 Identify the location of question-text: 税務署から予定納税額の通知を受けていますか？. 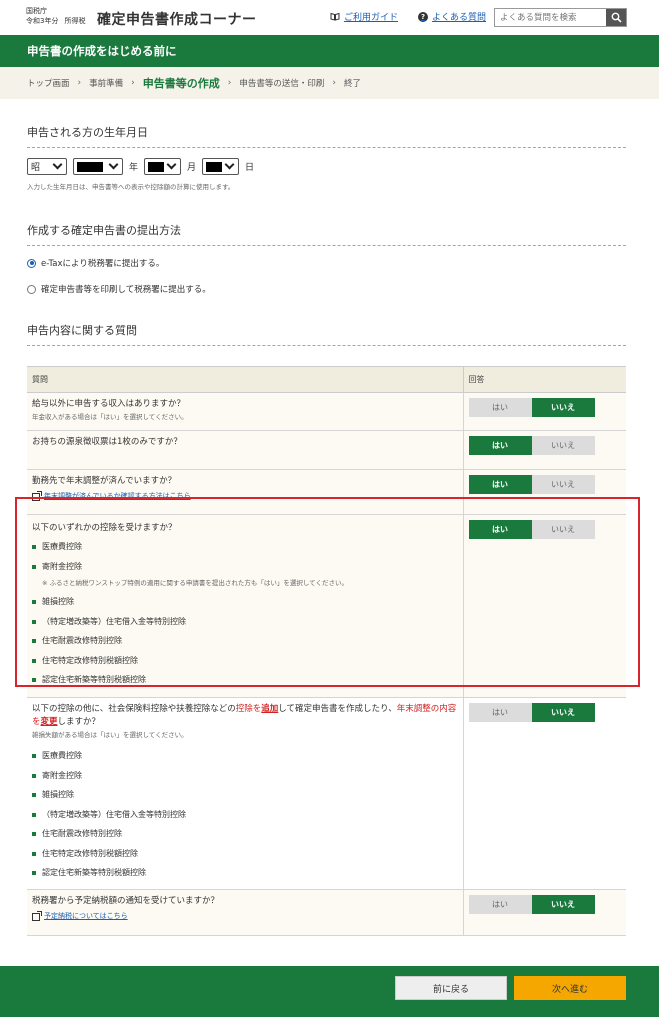
(126, 901).